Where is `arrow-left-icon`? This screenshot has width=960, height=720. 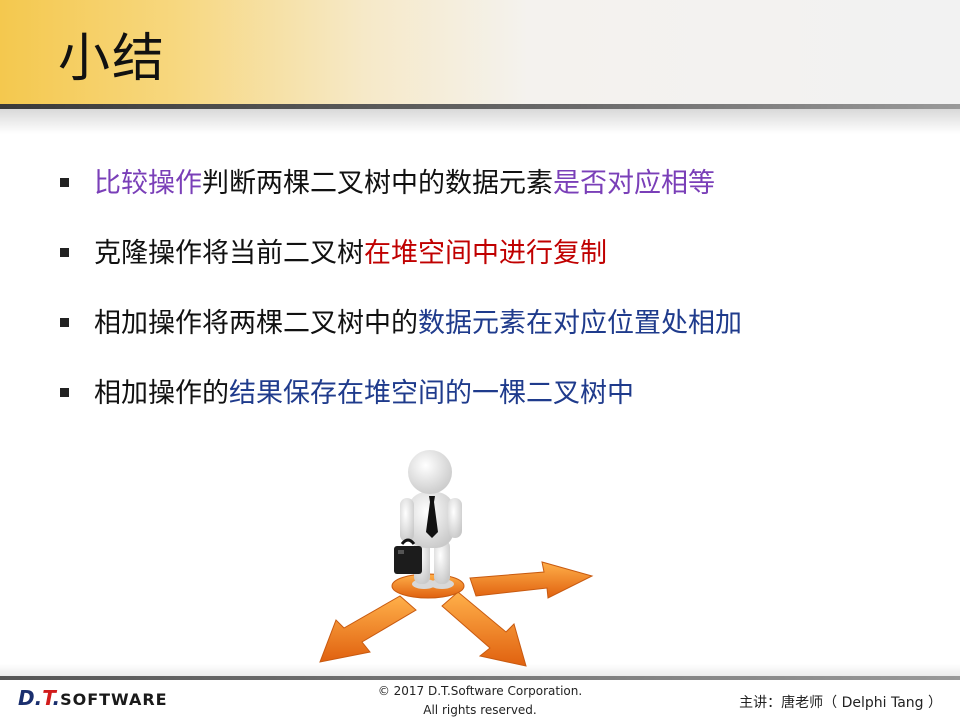 arrow-left-icon is located at coordinates (368, 629).